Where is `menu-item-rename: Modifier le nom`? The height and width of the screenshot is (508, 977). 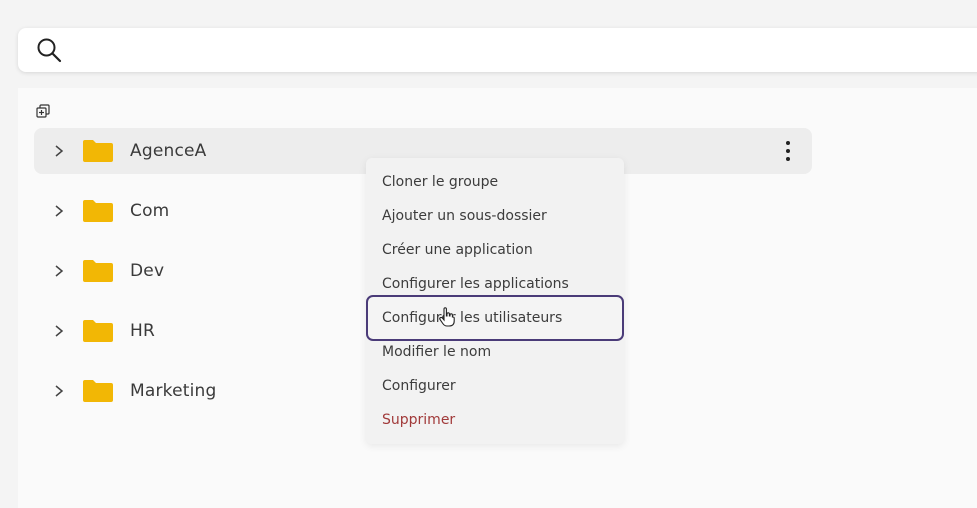
menu-item-rename: Modifier le nom is located at coordinates (436, 352).